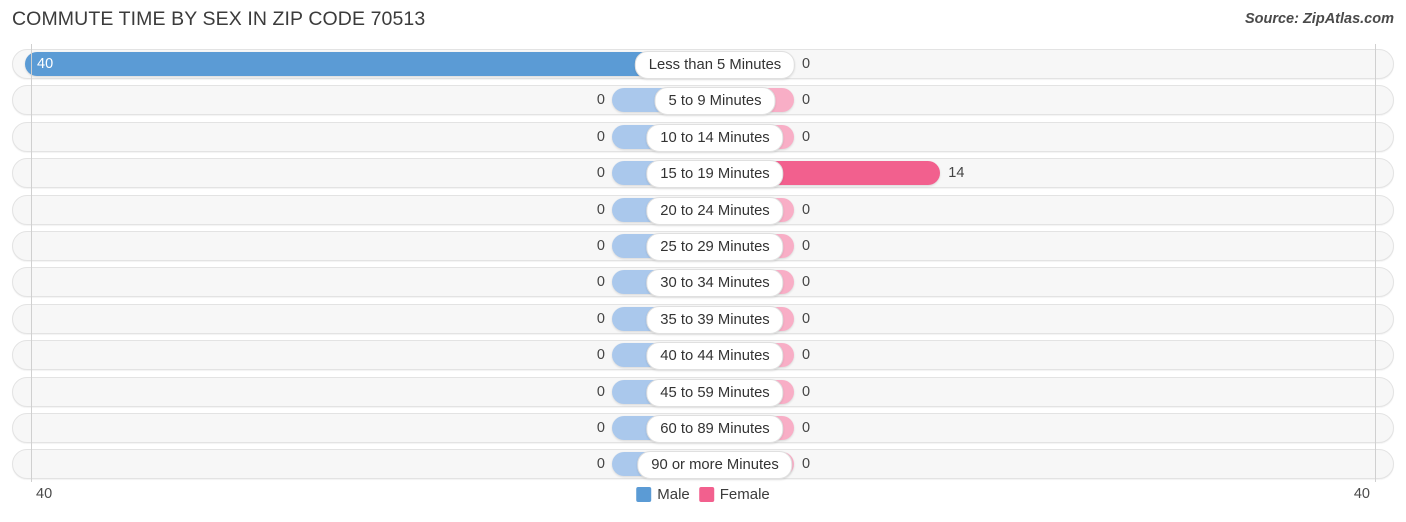 The image size is (1406, 522). I want to click on legend-item-female: Female, so click(734, 494).